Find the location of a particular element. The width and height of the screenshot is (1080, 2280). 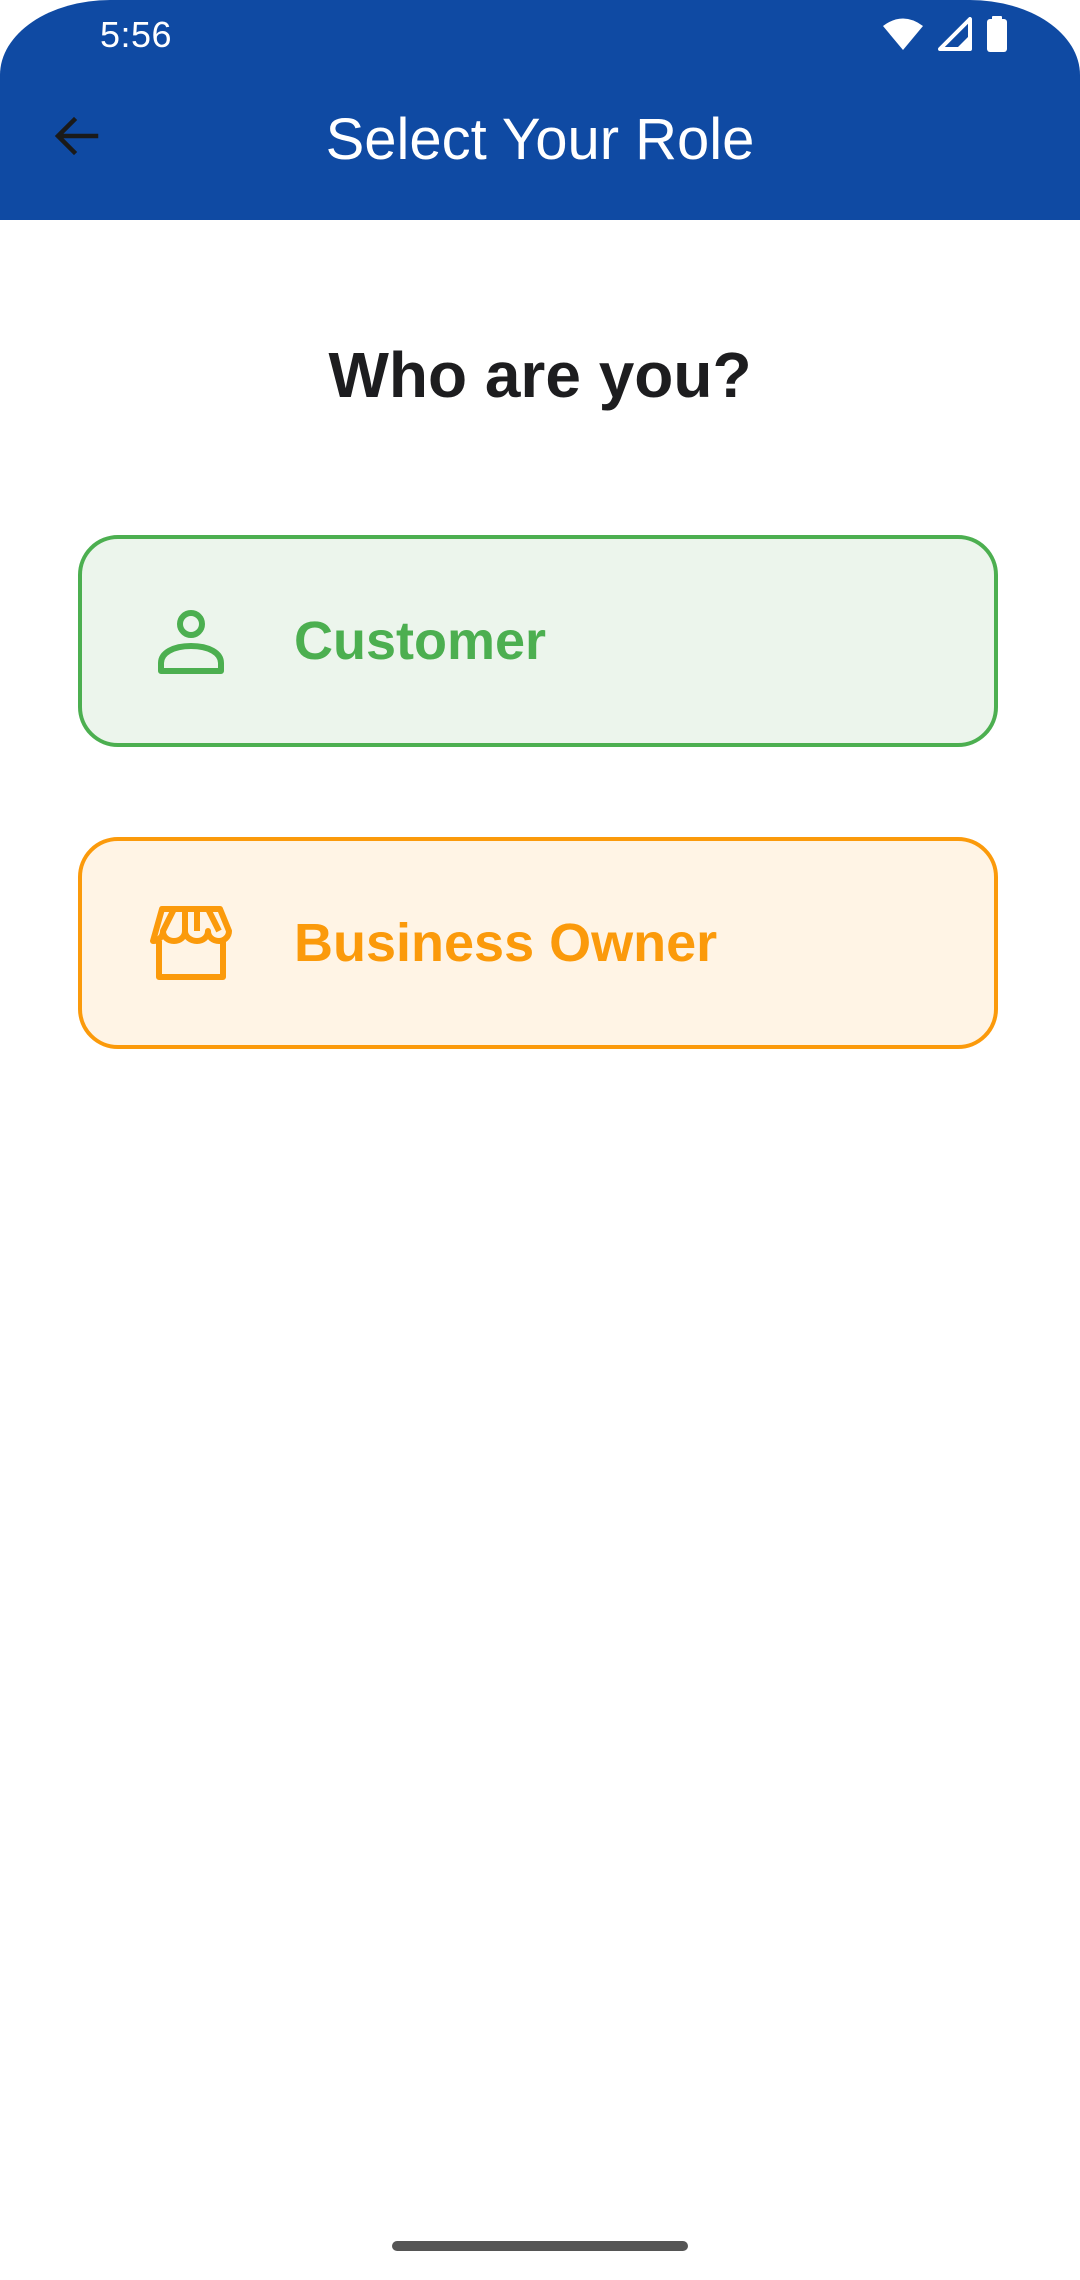

home-indicator is located at coordinates (540, 2246).